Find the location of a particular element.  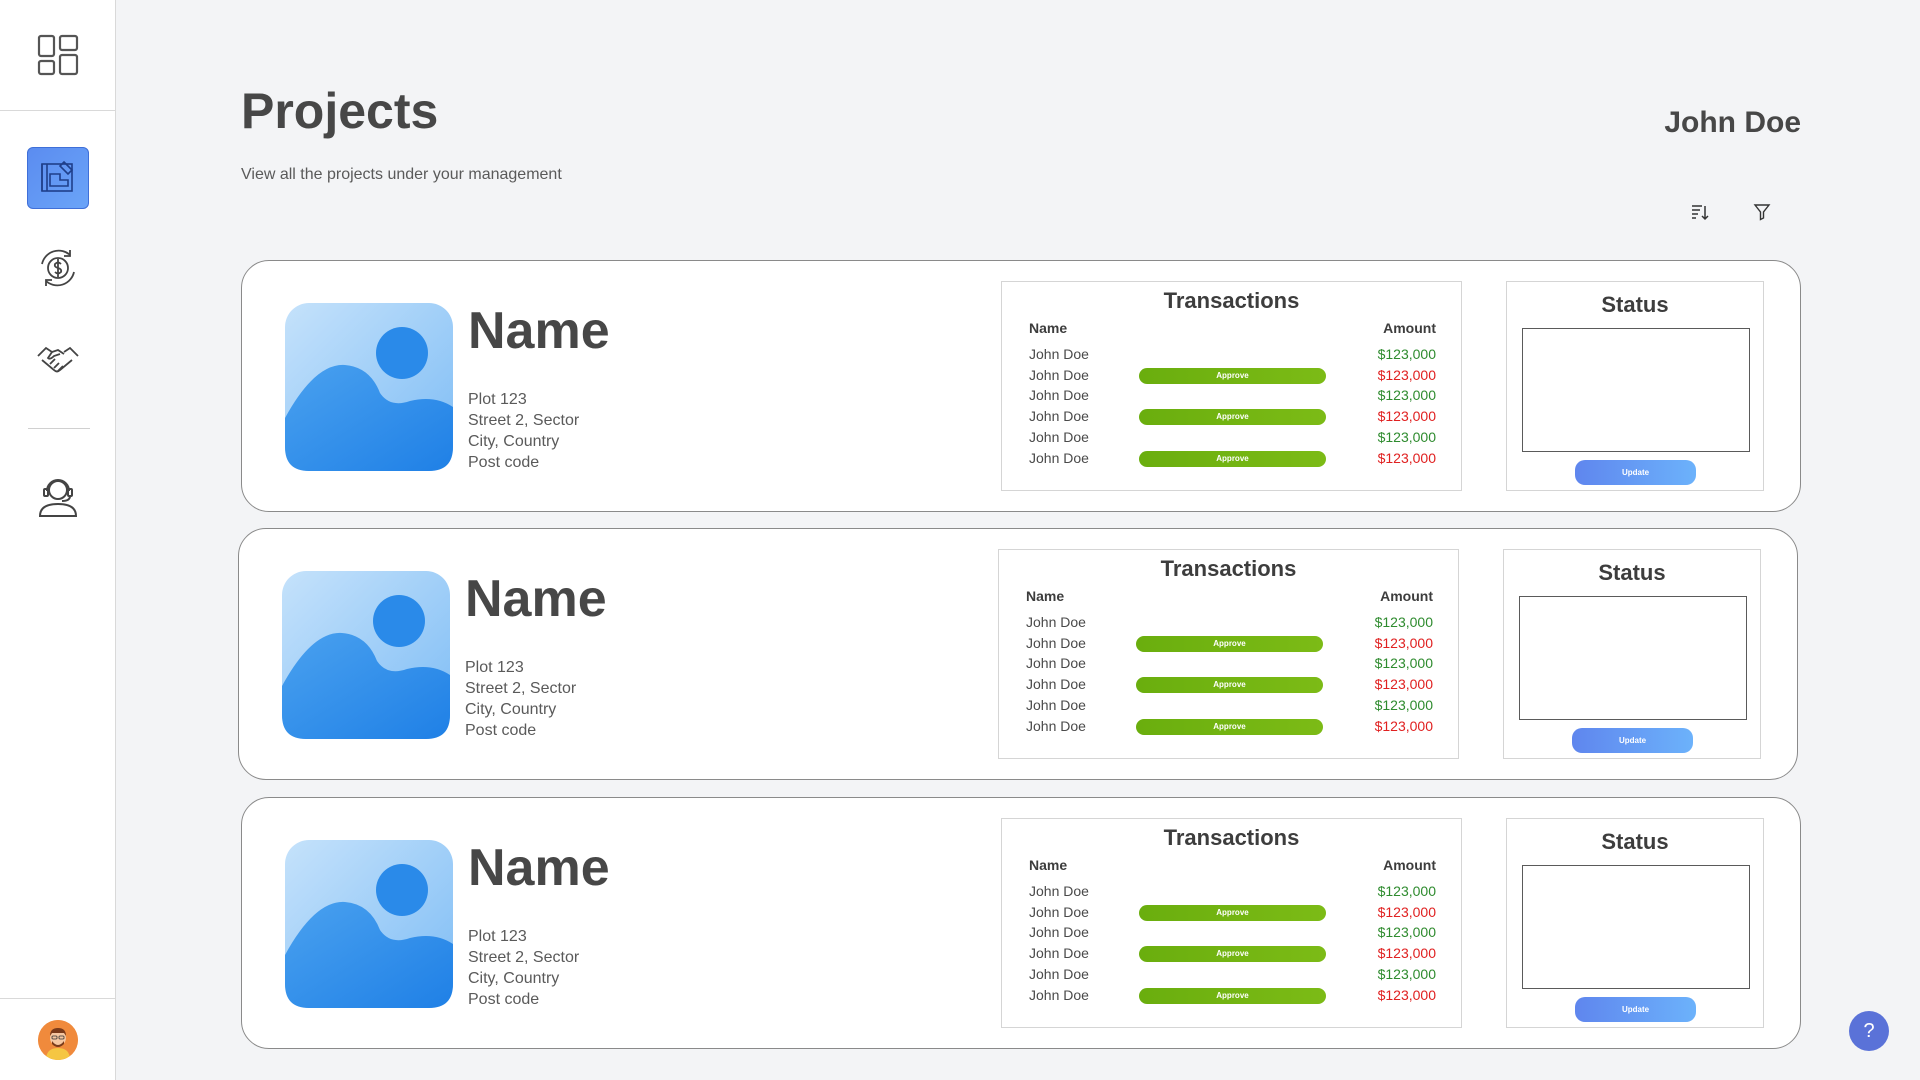

blueprint-icon is located at coordinates (58, 178).